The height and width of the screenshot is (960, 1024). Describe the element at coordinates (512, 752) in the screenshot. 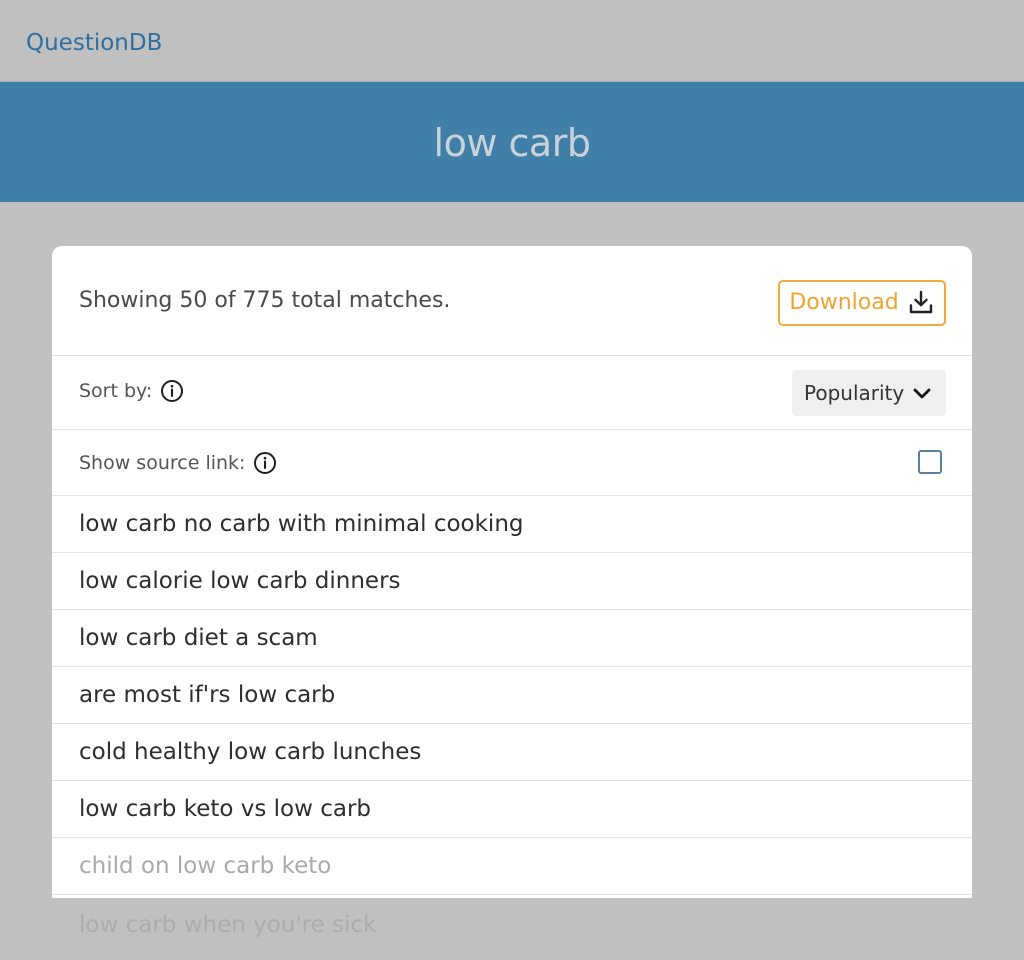

I see `result-item: cold healthy low carb lunches` at that location.